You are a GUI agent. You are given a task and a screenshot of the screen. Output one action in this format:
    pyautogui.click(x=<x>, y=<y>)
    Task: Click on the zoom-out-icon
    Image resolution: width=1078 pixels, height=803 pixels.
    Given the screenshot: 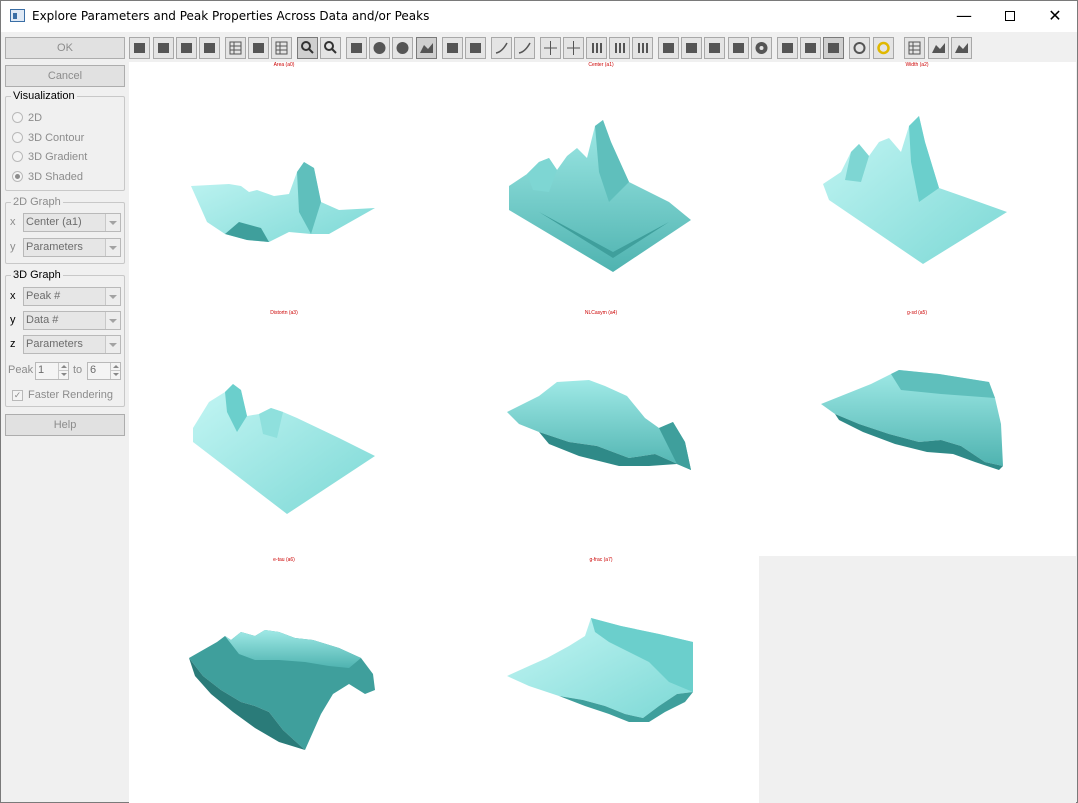 What is the action you would take?
    pyautogui.click(x=330, y=47)
    